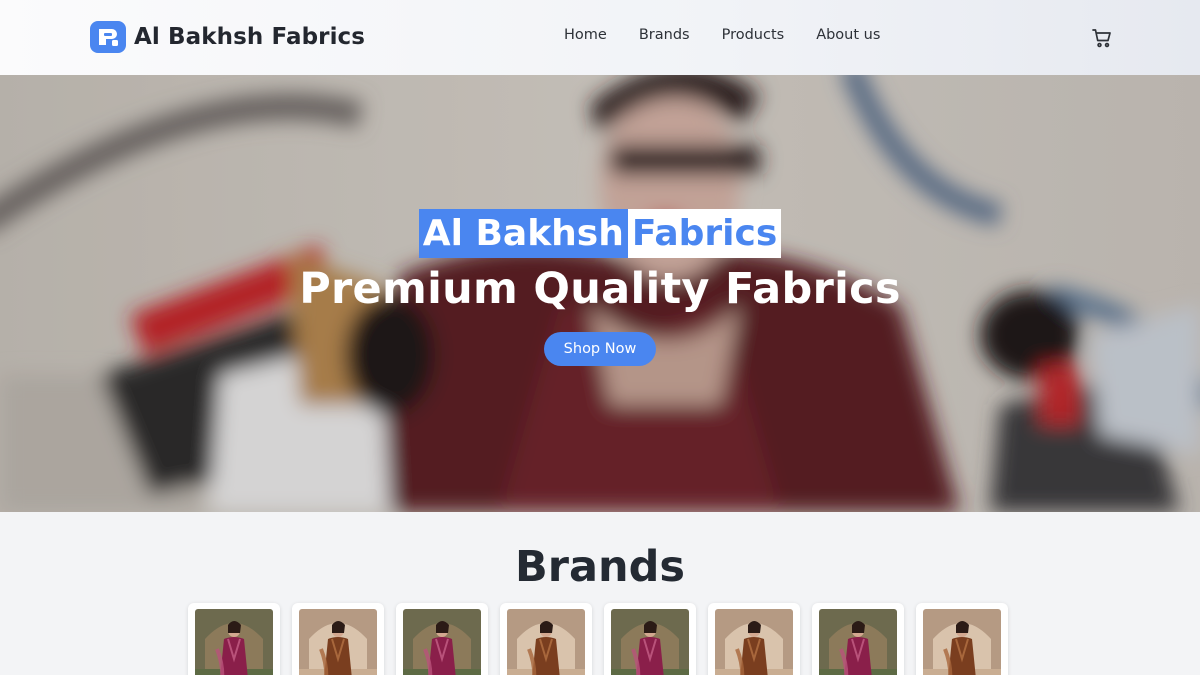 This screenshot has width=1200, height=675. I want to click on nav-about-us: About us, so click(848, 35).